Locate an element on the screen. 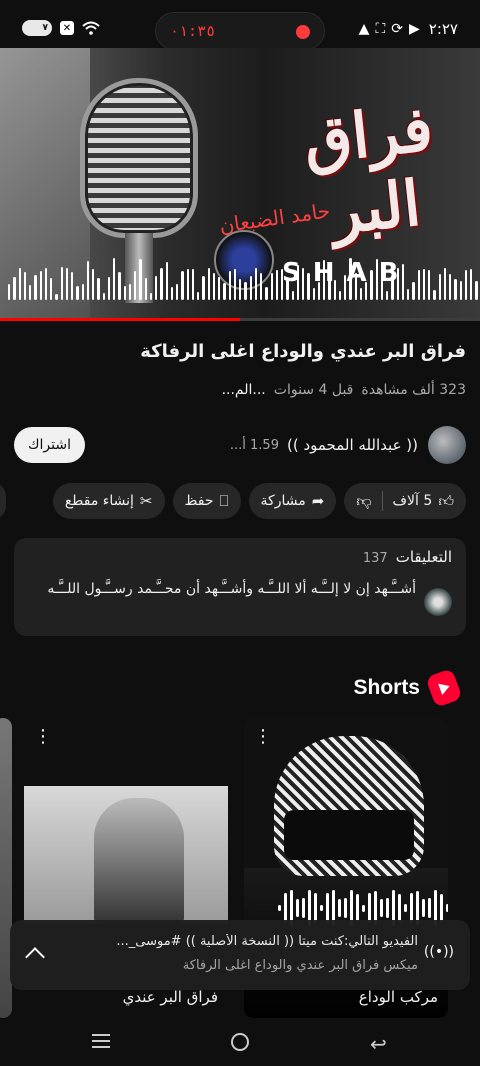 This screenshot has height=1066, width=480. wifi-icon is located at coordinates (91, 28).